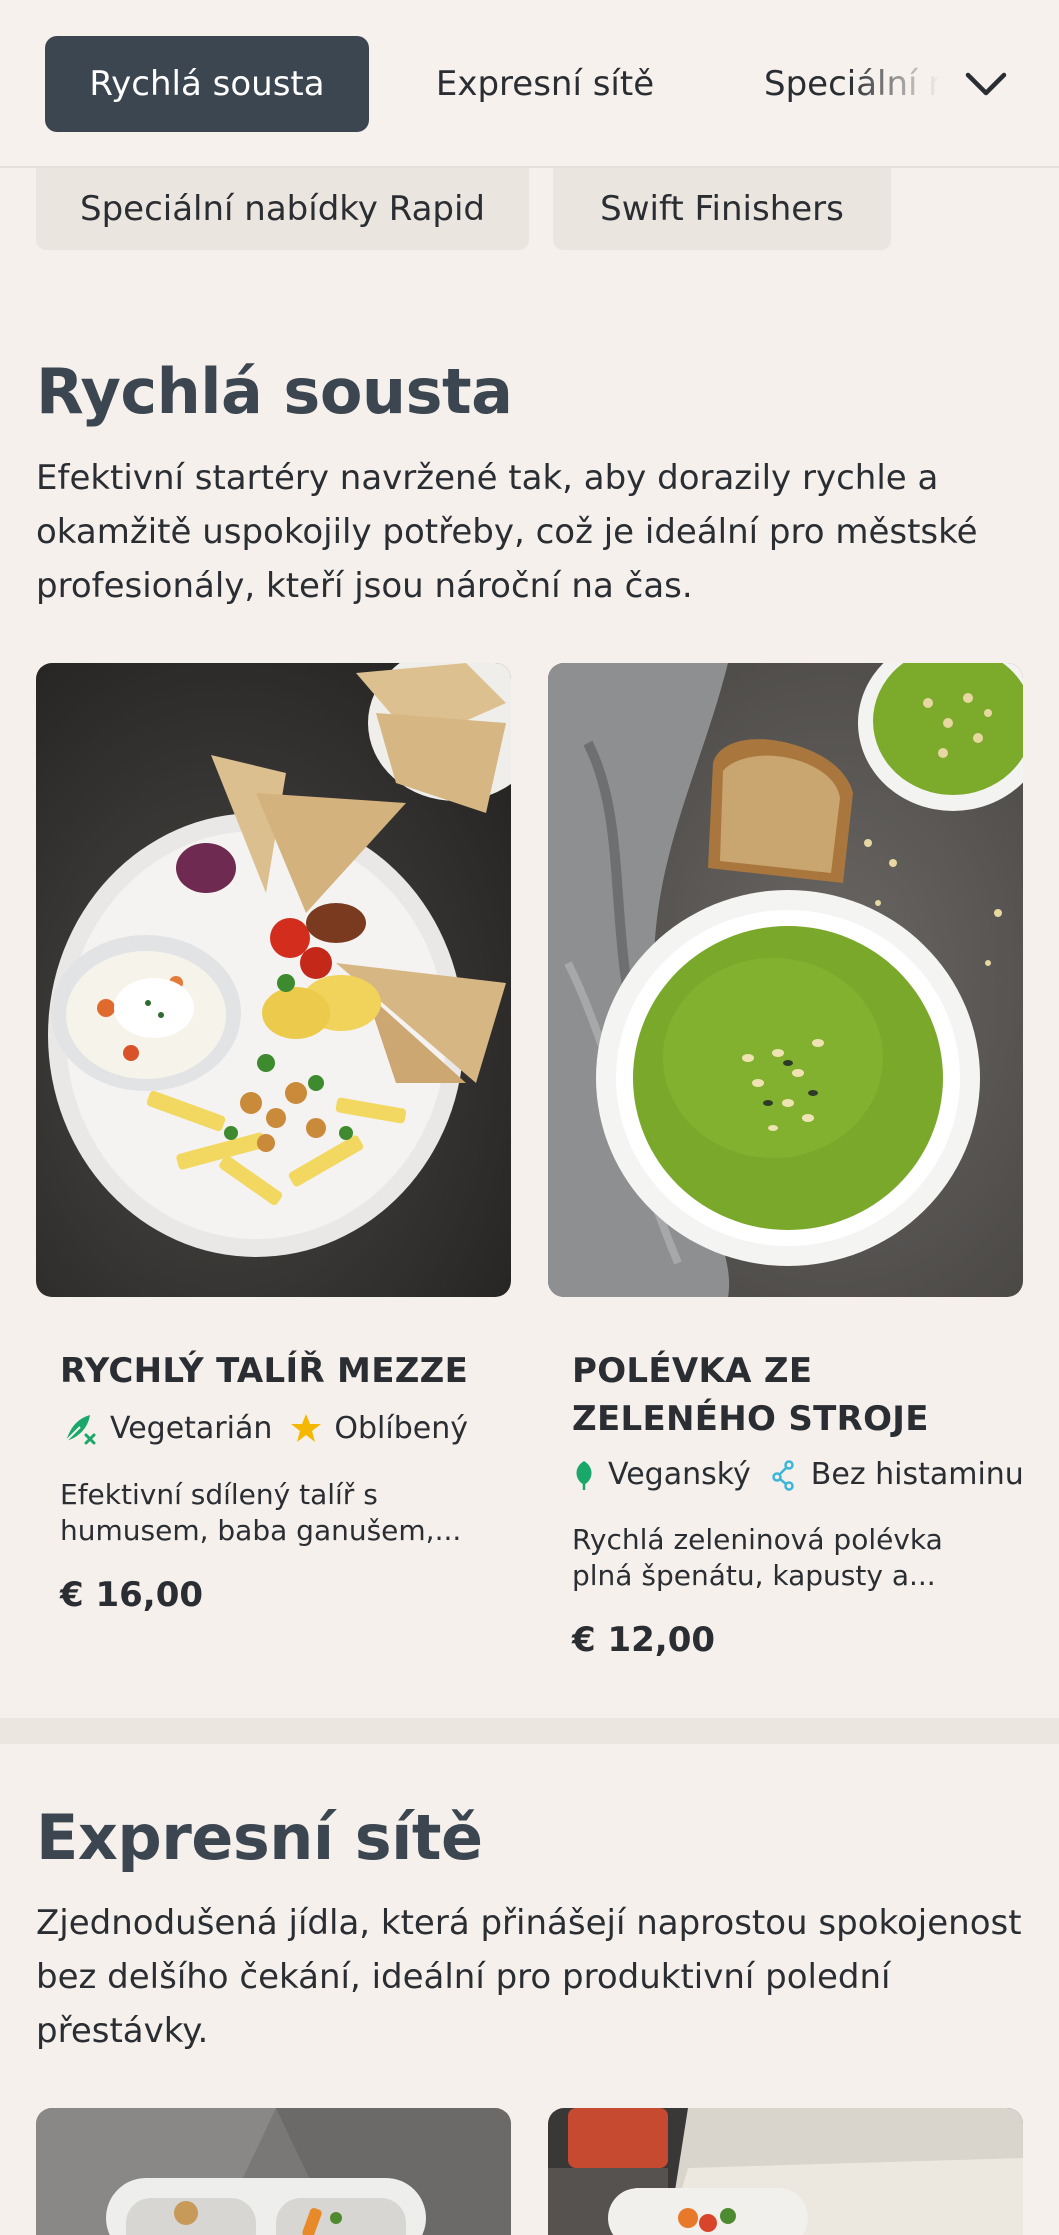  What do you see at coordinates (783, 1475) in the screenshot?
I see `histamine-free-icon` at bounding box center [783, 1475].